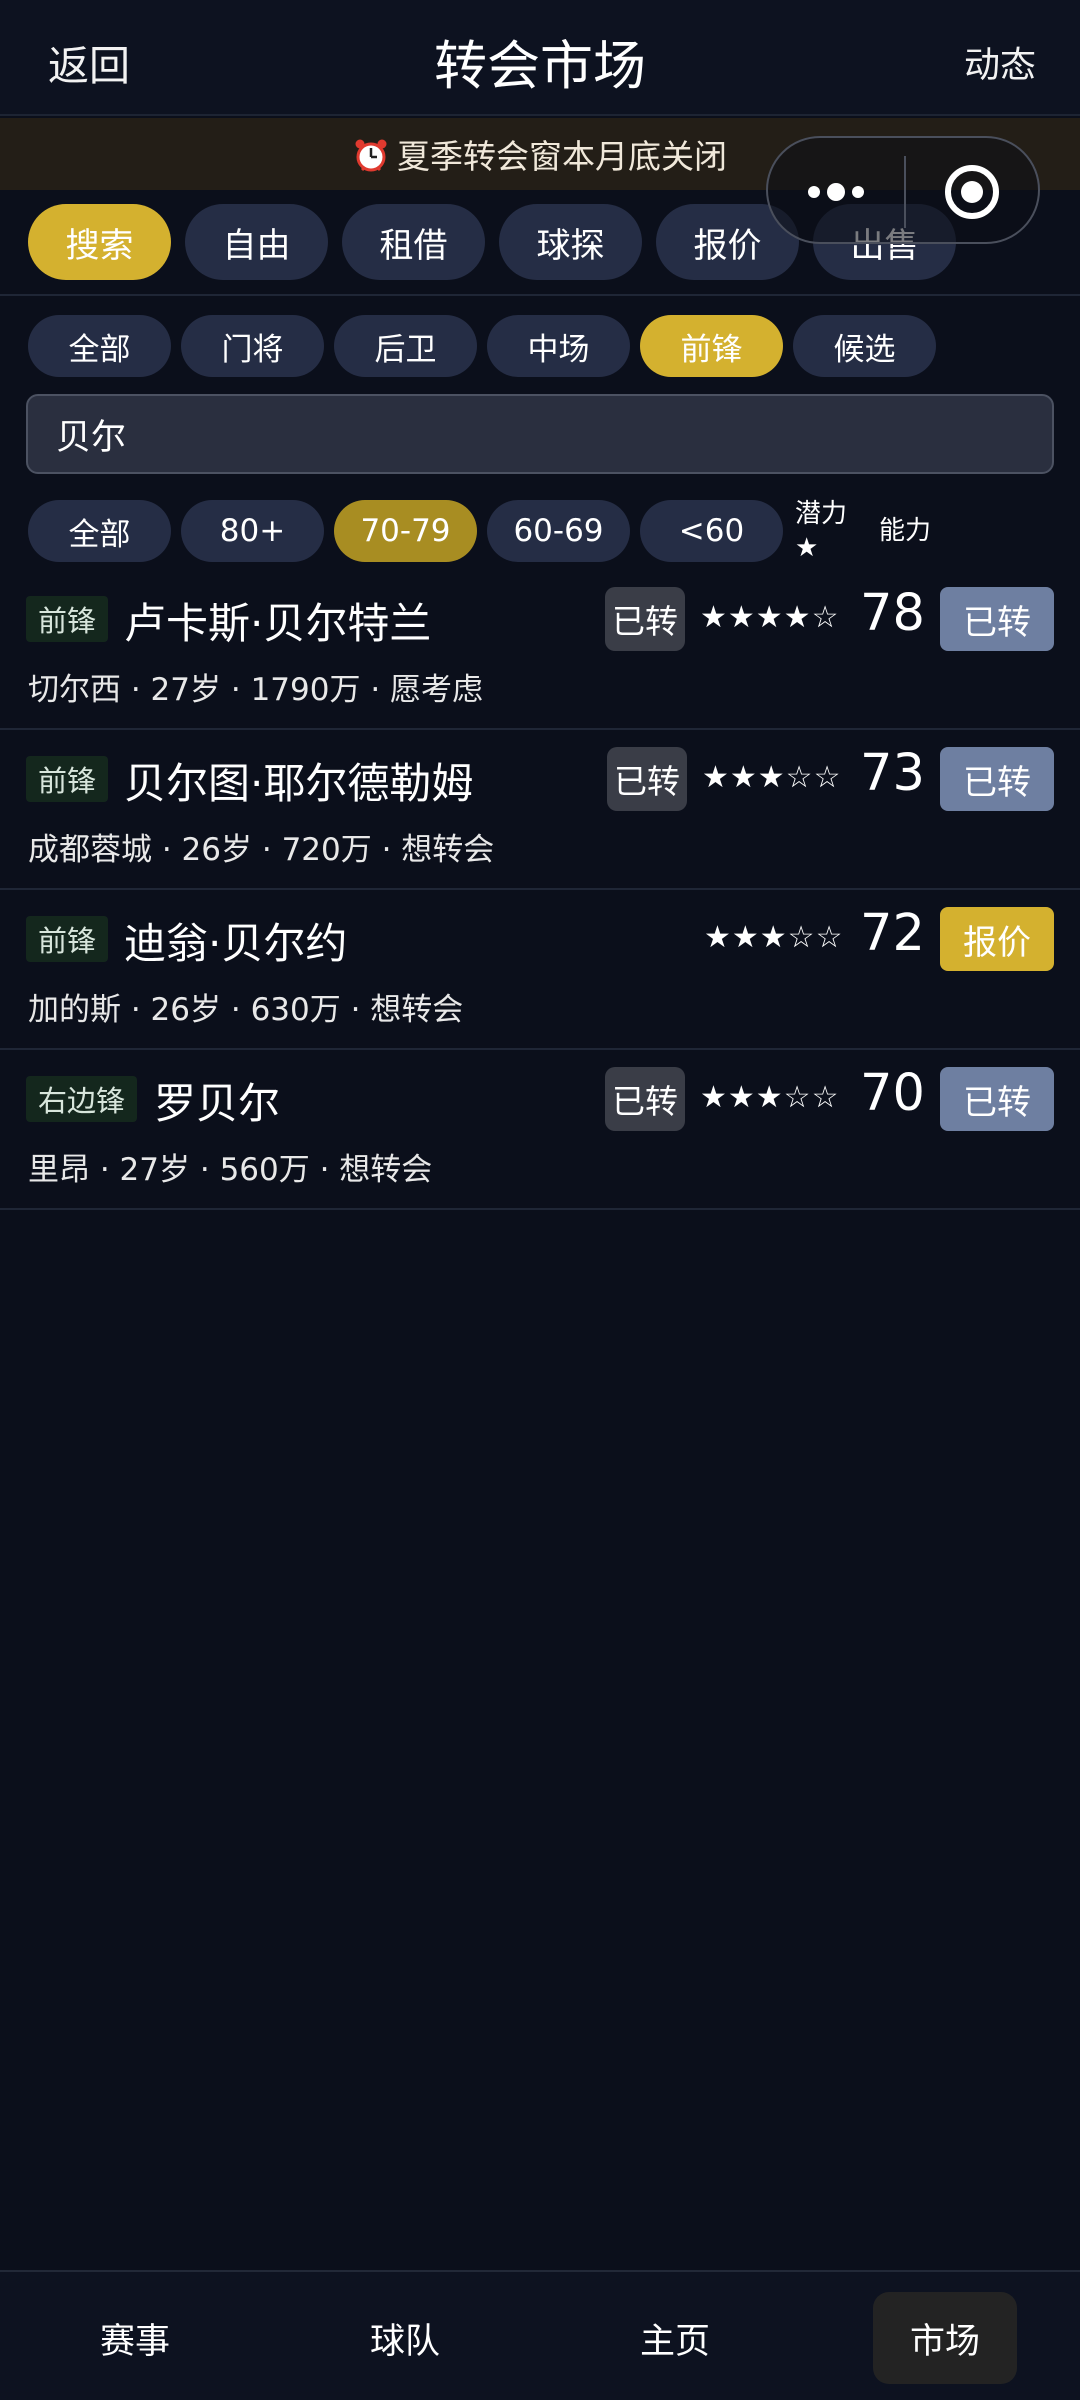  I want to click on position-filter-all: 全部, so click(99, 346).